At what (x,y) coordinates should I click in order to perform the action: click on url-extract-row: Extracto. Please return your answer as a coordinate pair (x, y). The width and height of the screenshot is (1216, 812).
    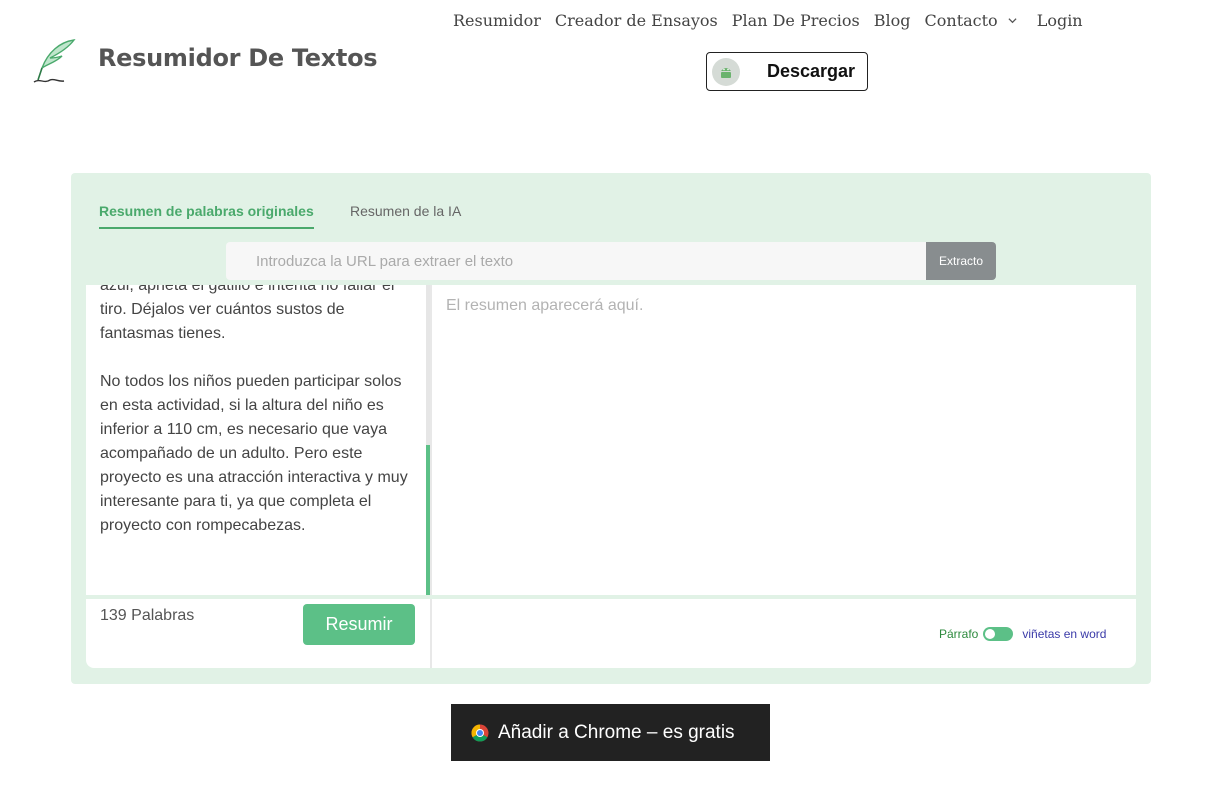
    Looking at the image, I should click on (611, 261).